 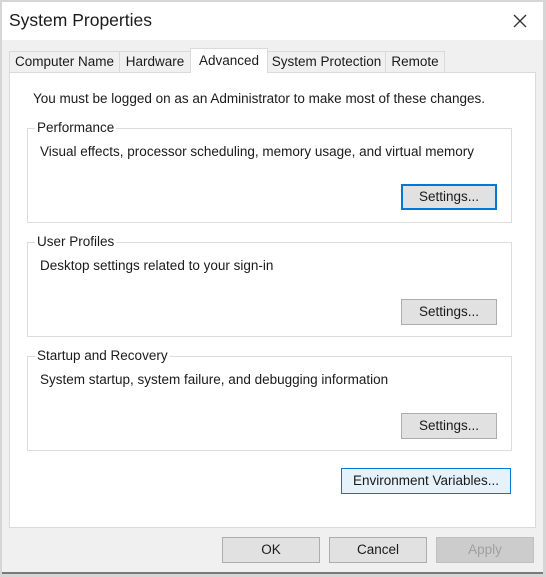 I want to click on tab-computer-name: Computer Name, so click(x=64, y=61).